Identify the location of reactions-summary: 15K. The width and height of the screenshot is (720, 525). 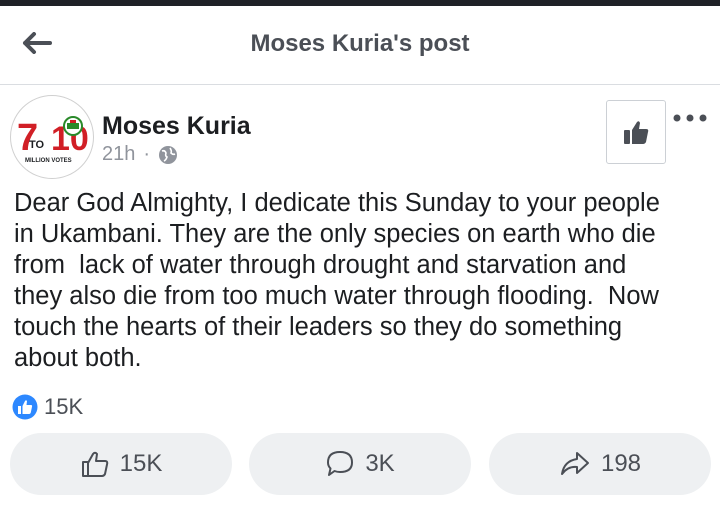
(47, 407).